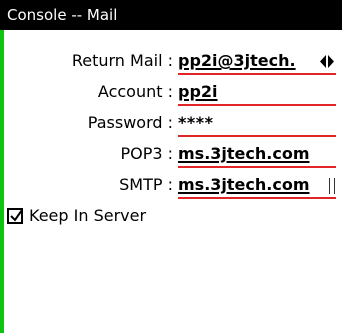  I want to click on password-field: ****, so click(257, 124).